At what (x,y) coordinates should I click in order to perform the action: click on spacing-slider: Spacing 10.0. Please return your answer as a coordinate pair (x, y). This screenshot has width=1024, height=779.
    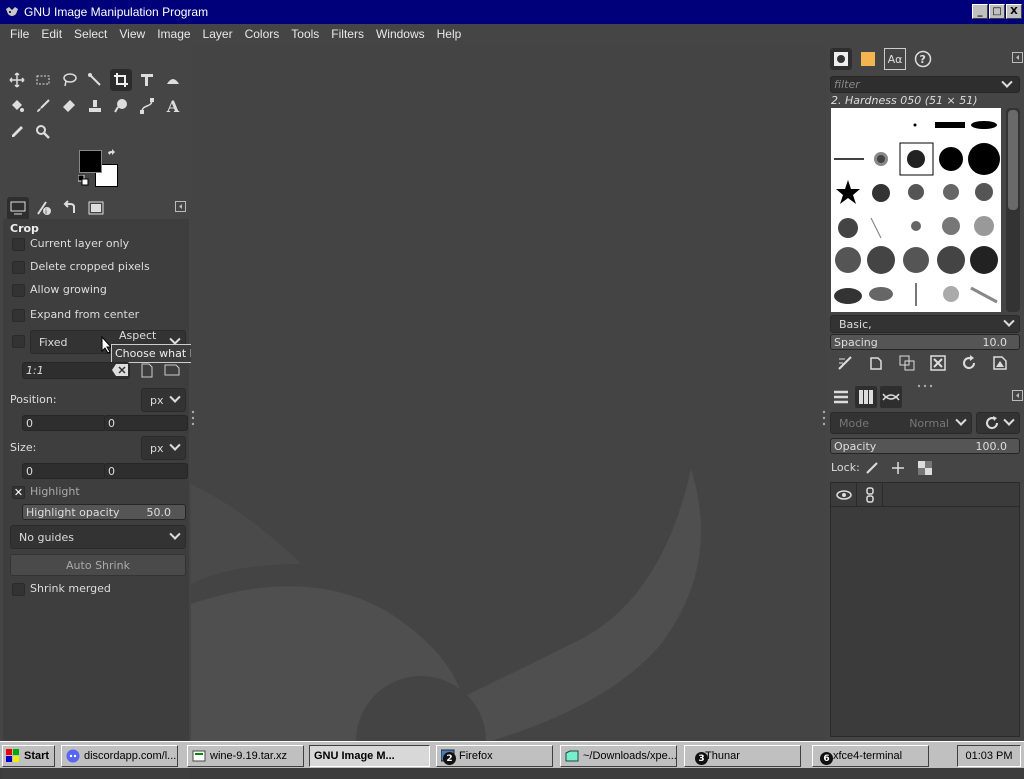
    Looking at the image, I should click on (925, 342).